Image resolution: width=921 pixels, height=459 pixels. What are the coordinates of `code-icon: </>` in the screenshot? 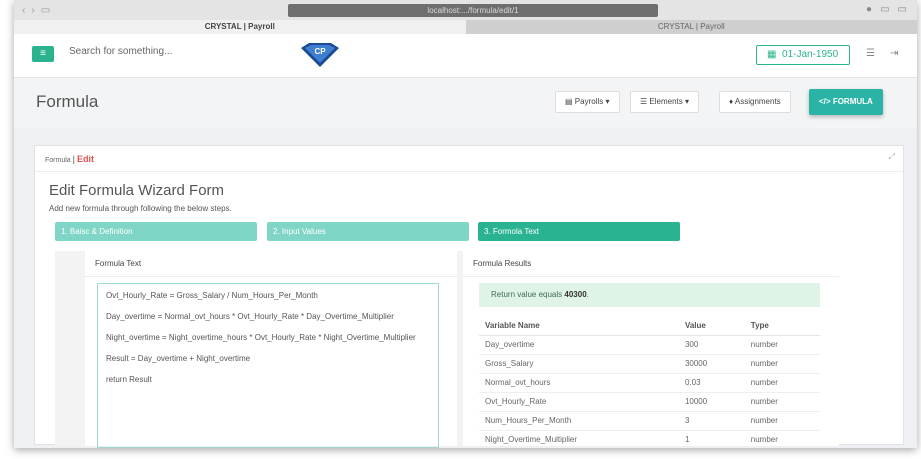 It's located at (825, 101).